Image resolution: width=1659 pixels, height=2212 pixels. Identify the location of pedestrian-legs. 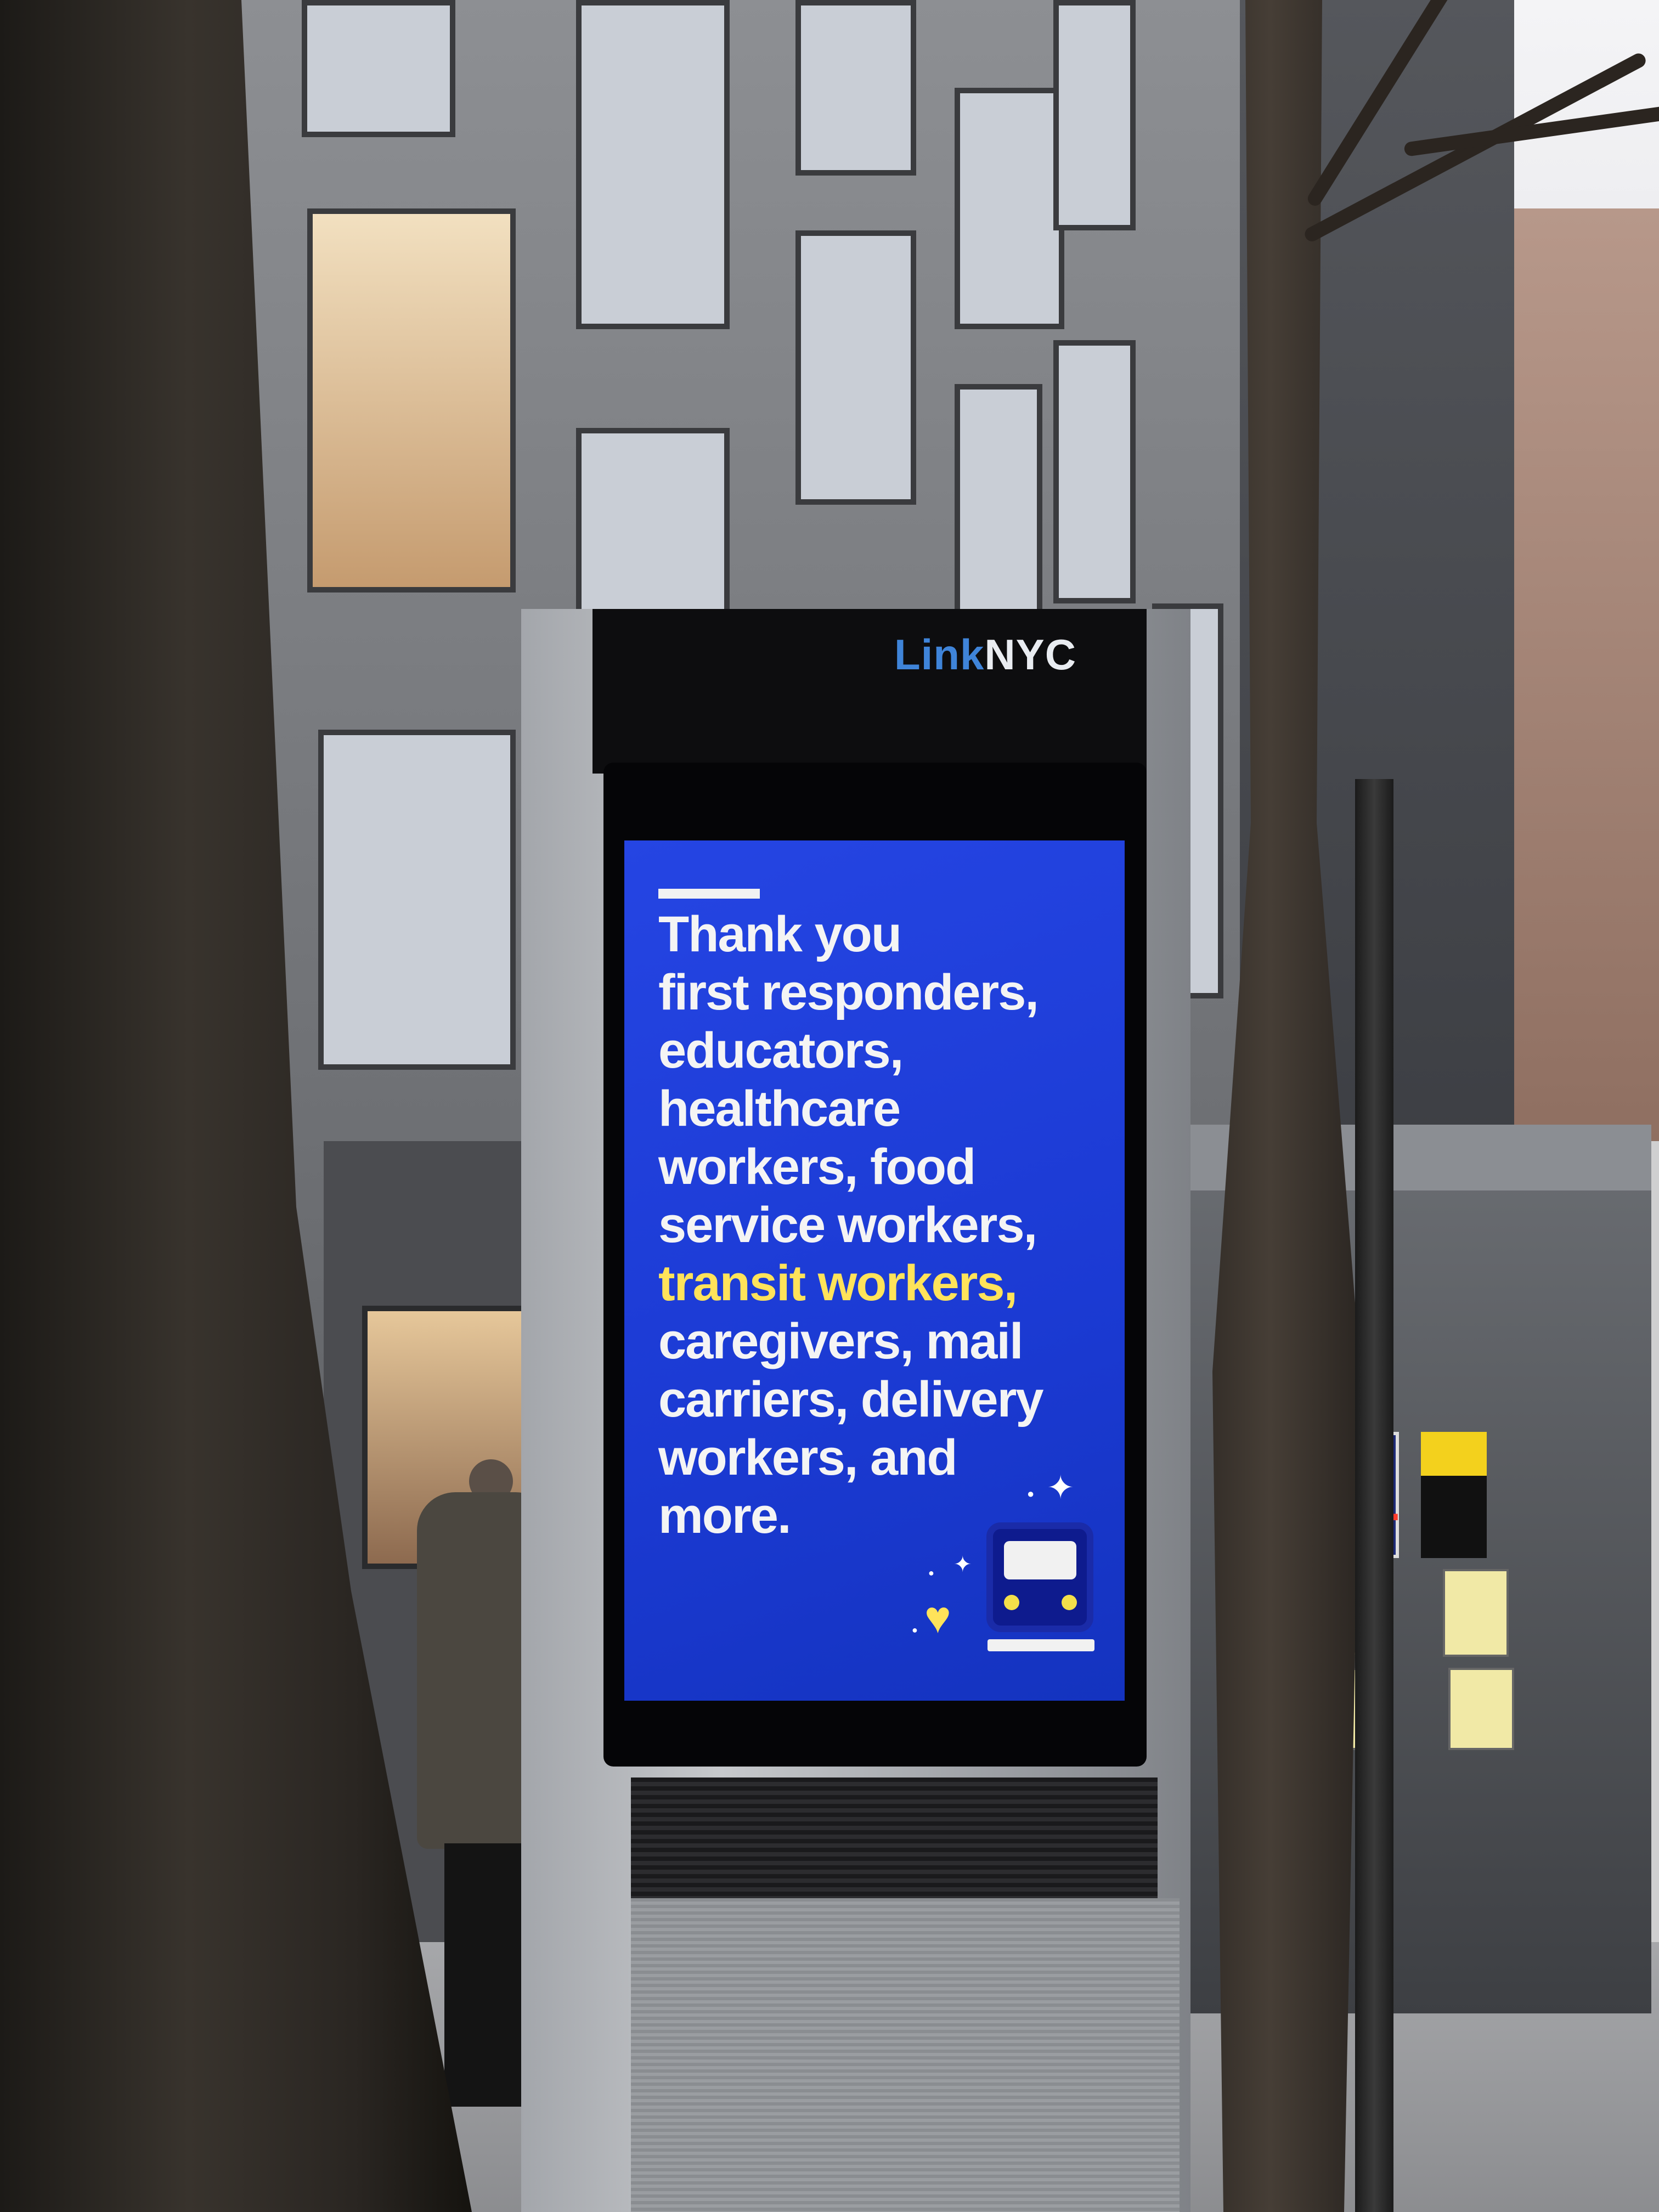
(485, 1975).